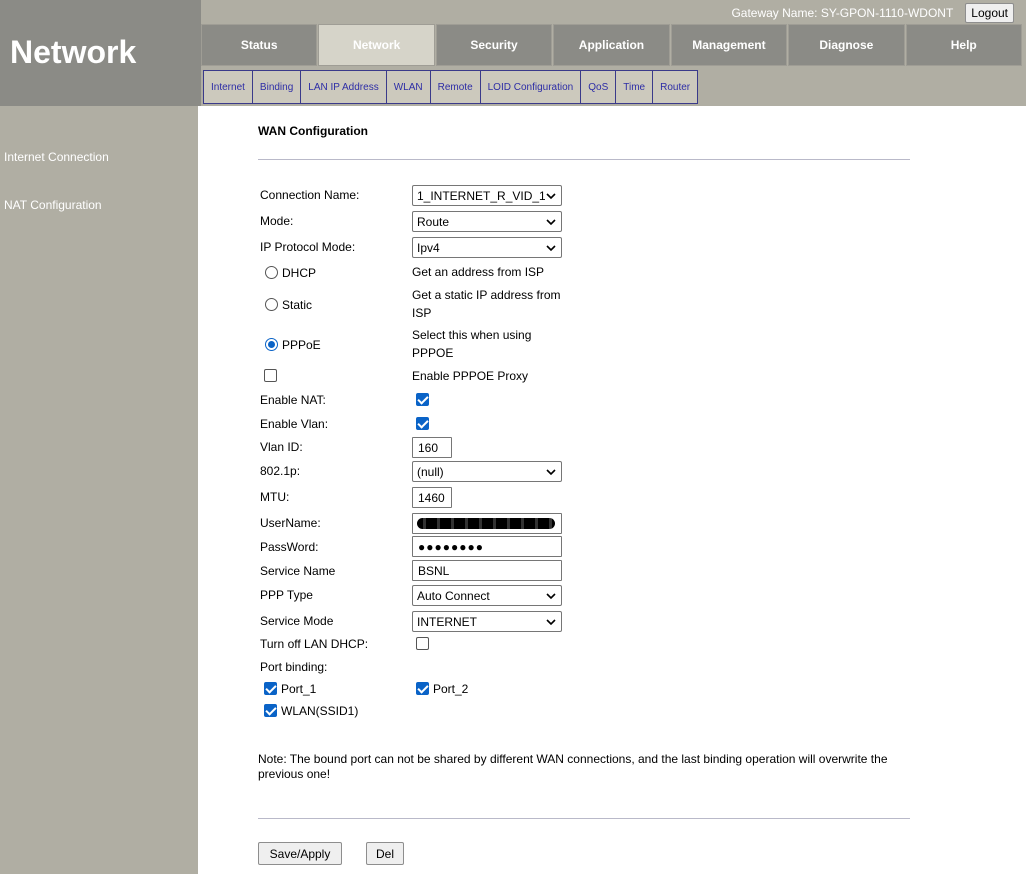  Describe the element at coordinates (270, 688) in the screenshot. I see `port-1-checkbox` at that location.